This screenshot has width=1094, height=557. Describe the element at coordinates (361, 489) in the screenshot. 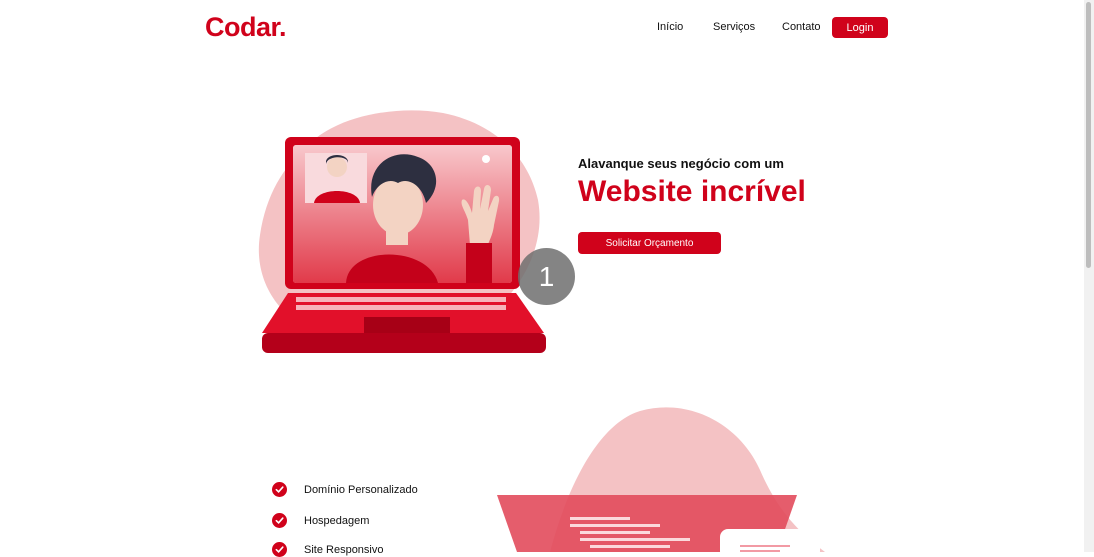

I see `feature-label: Domínio Personalizado` at that location.